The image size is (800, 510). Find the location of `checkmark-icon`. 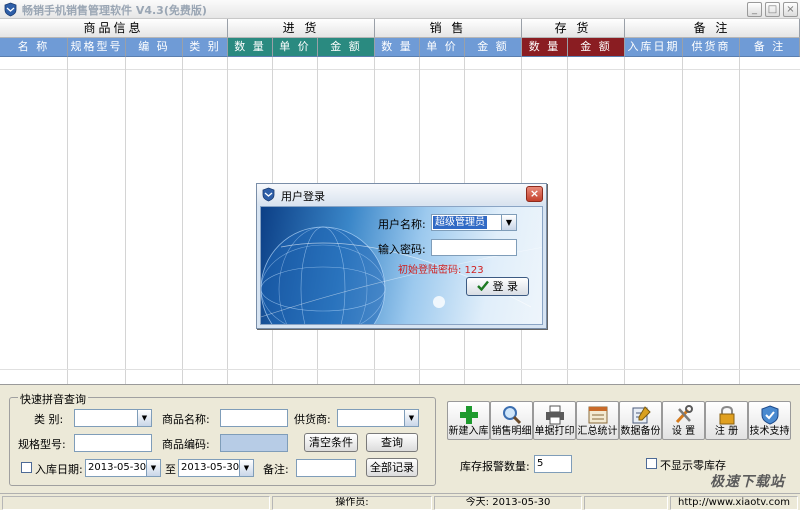

checkmark-icon is located at coordinates (483, 286).